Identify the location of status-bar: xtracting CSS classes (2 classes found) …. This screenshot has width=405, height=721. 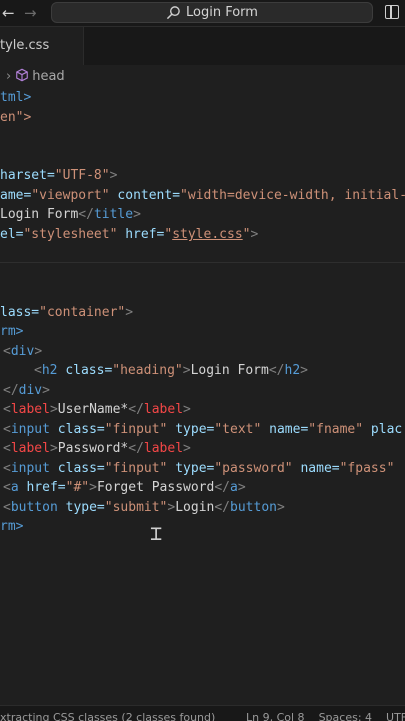
(202, 713).